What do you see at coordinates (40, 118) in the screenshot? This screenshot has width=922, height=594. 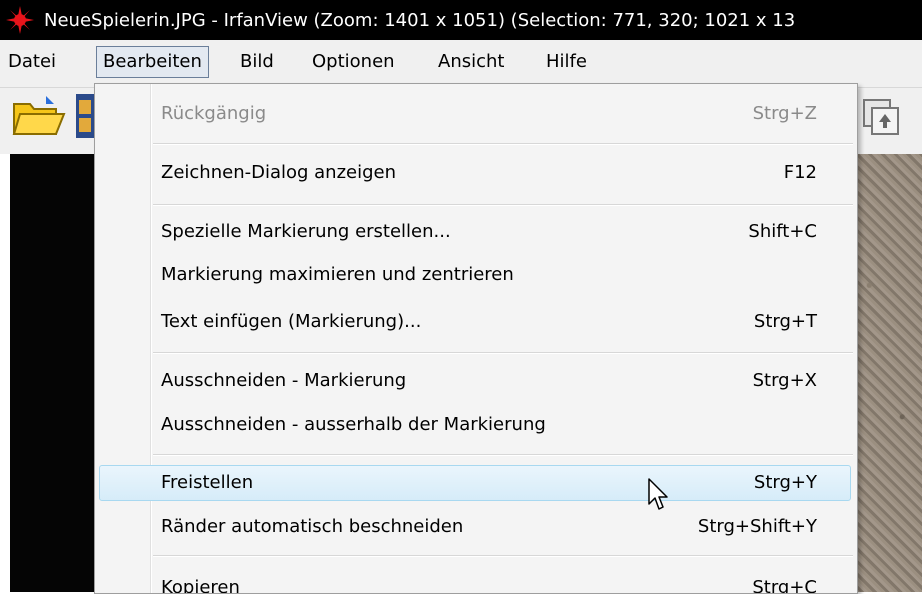 I see `open-folder-icon` at bounding box center [40, 118].